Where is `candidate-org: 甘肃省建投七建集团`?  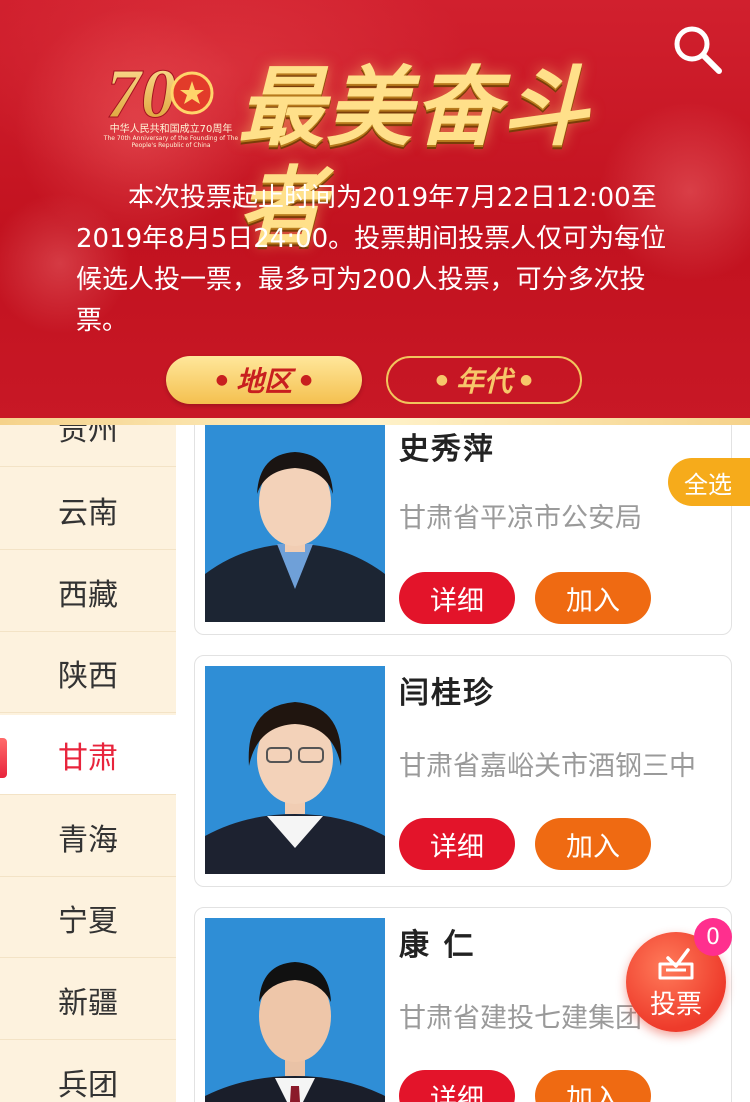
candidate-org: 甘肃省建投七建集团 is located at coordinates (520, 1018).